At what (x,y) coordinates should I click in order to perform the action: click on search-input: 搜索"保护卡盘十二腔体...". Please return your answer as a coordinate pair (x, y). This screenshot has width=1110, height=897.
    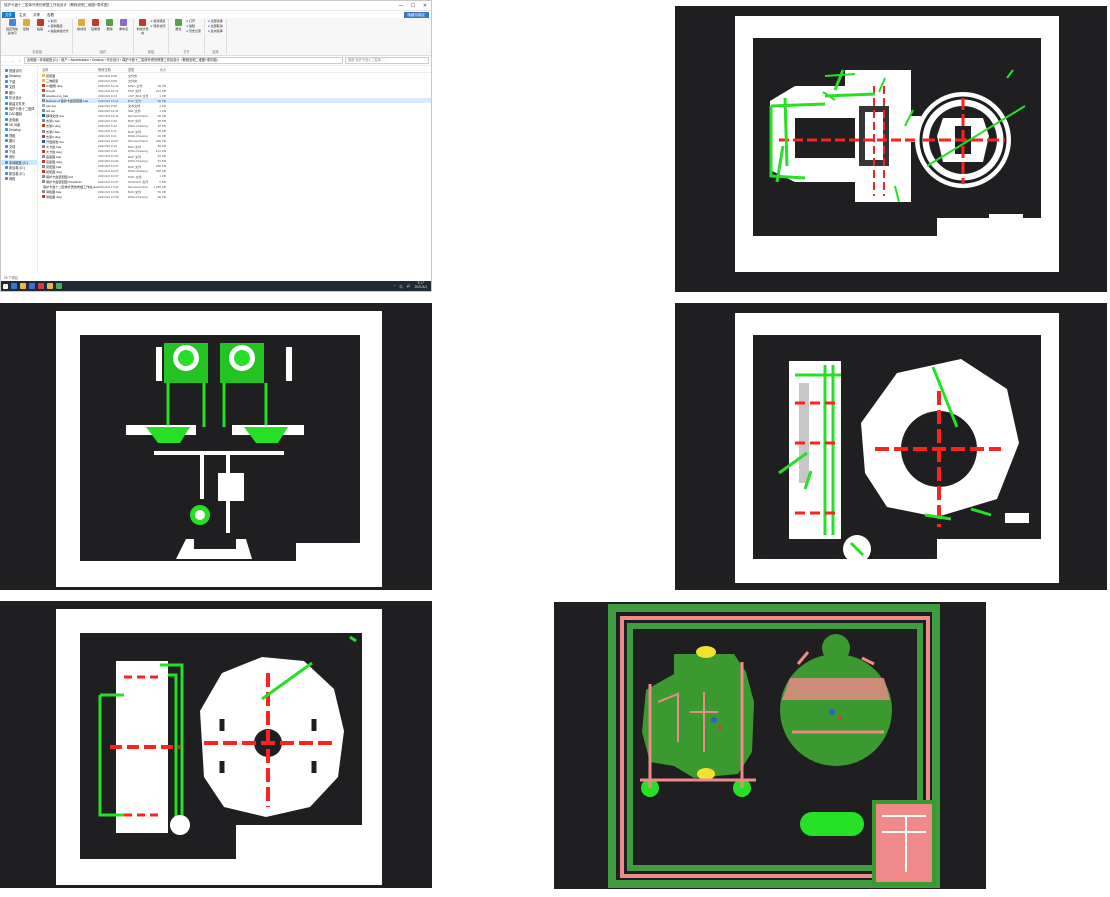
    Looking at the image, I should click on (387, 60).